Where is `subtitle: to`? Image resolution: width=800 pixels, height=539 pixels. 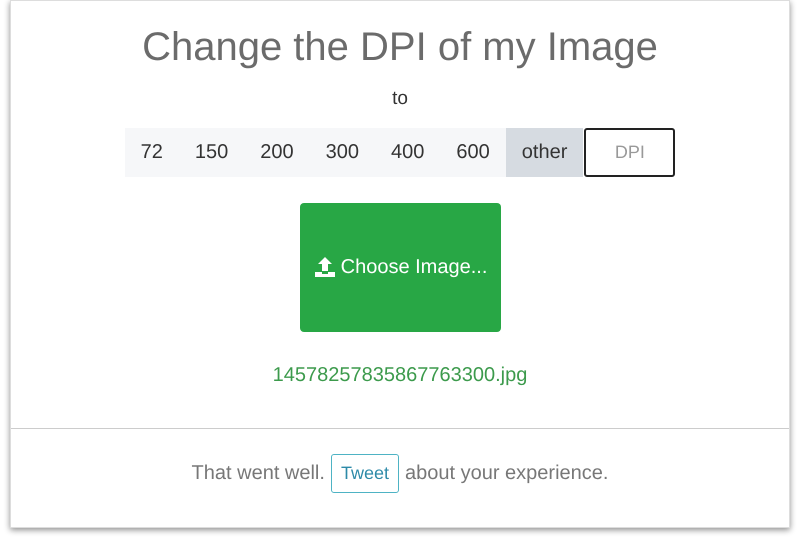 subtitle: to is located at coordinates (400, 99).